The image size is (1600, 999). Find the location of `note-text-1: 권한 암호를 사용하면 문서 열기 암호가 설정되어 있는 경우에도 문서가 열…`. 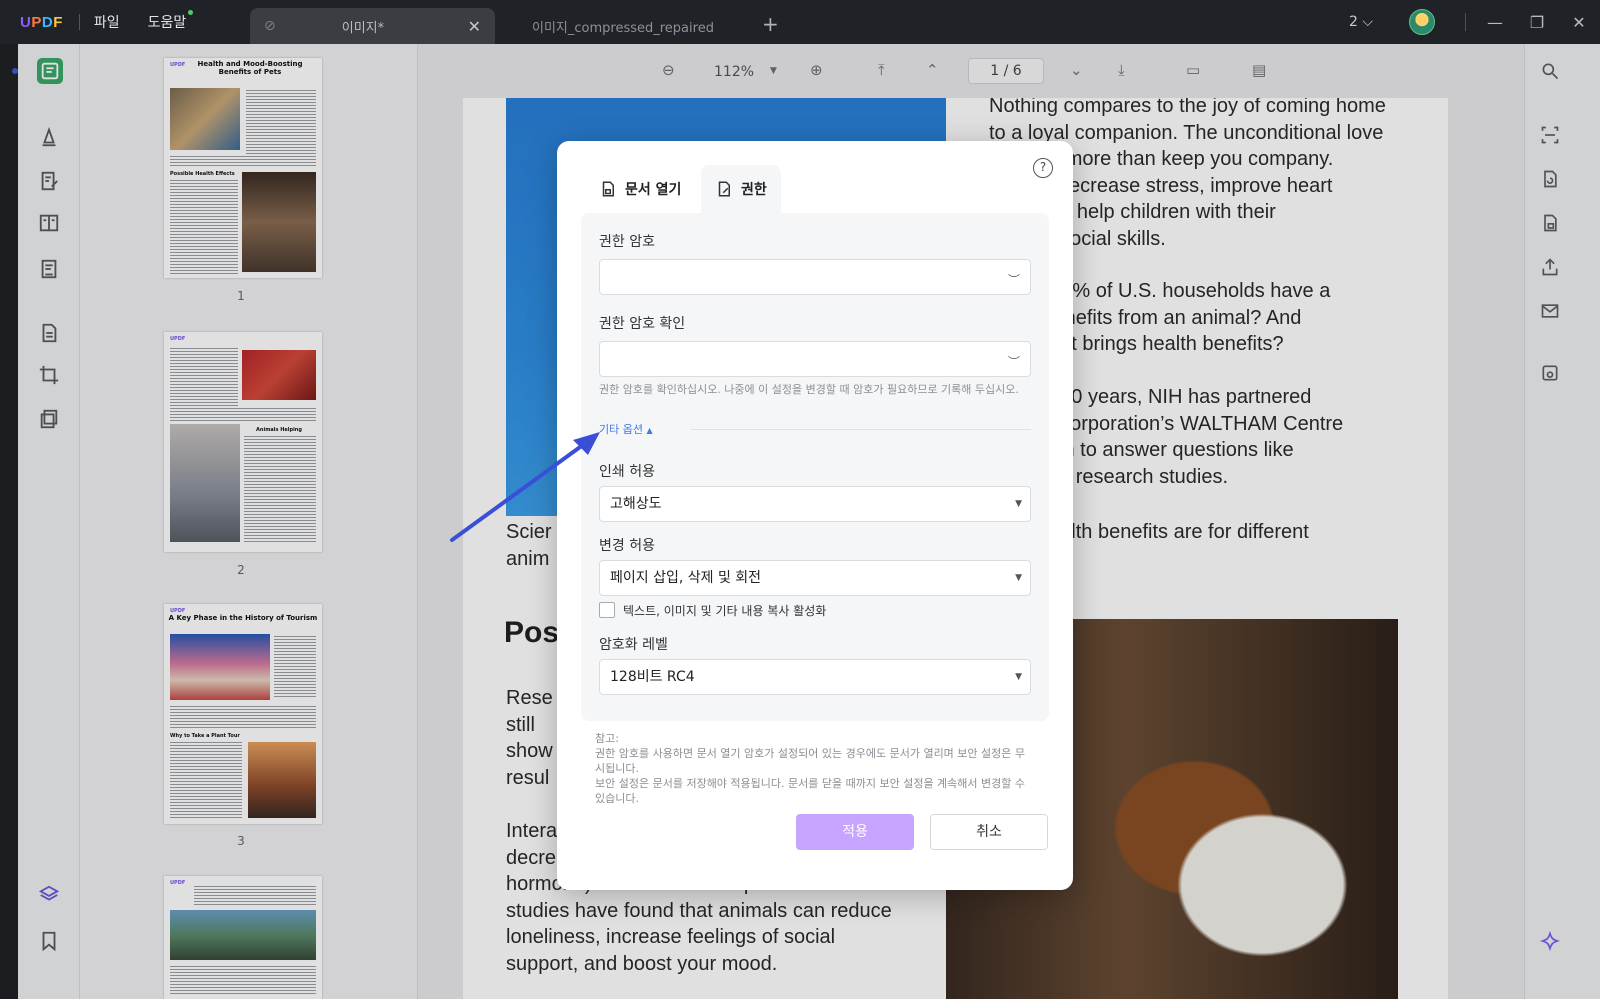

note-text-1: 권한 암호를 사용하면 문서 열기 암호가 설정되어 있는 경우에도 문서가 열… is located at coordinates (810, 761).